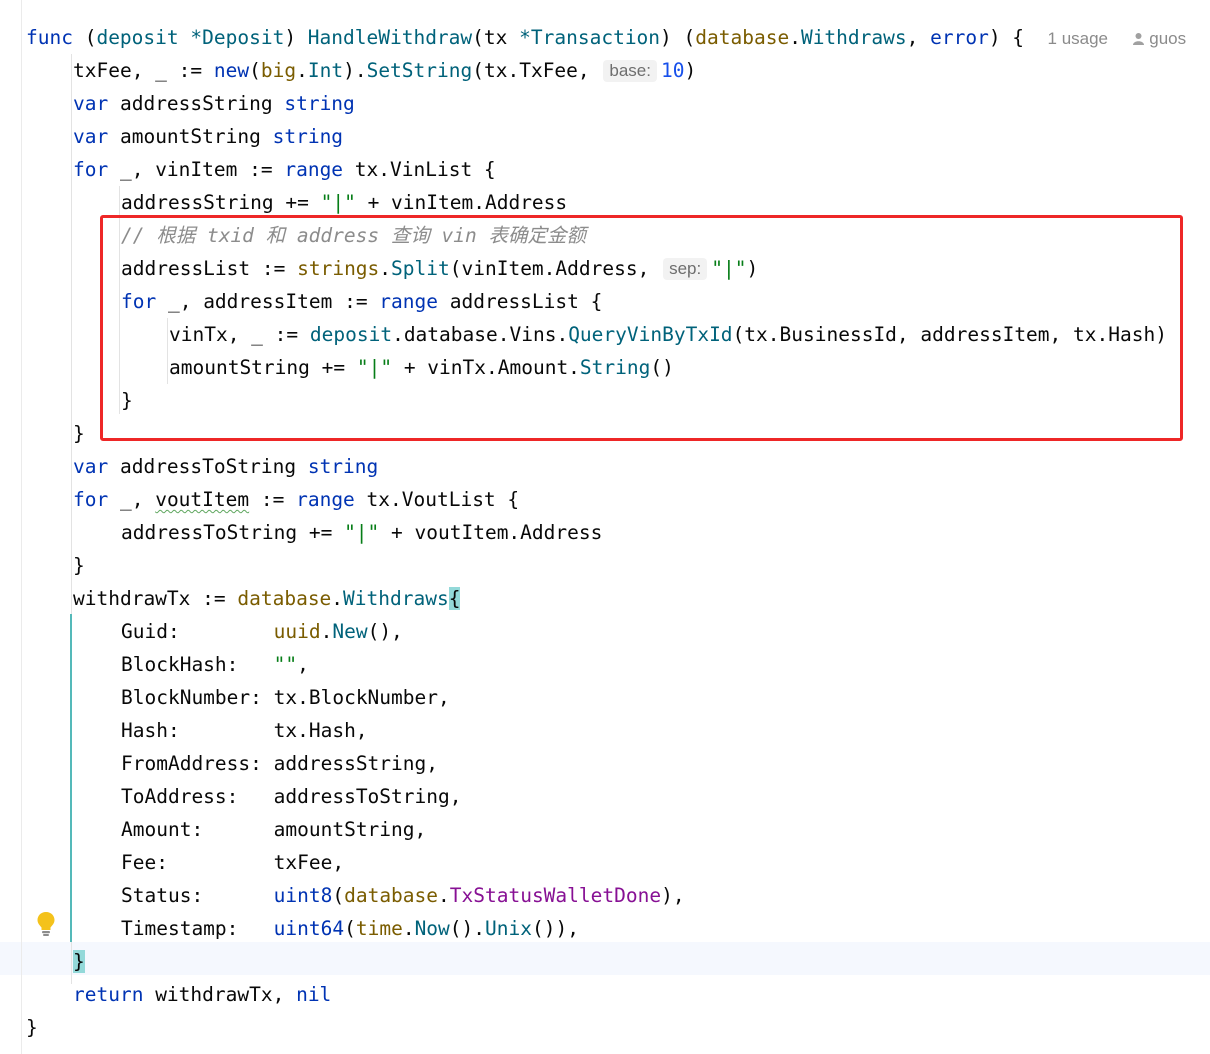 The height and width of the screenshot is (1054, 1210). I want to click on user-icon, so click(1138, 39).